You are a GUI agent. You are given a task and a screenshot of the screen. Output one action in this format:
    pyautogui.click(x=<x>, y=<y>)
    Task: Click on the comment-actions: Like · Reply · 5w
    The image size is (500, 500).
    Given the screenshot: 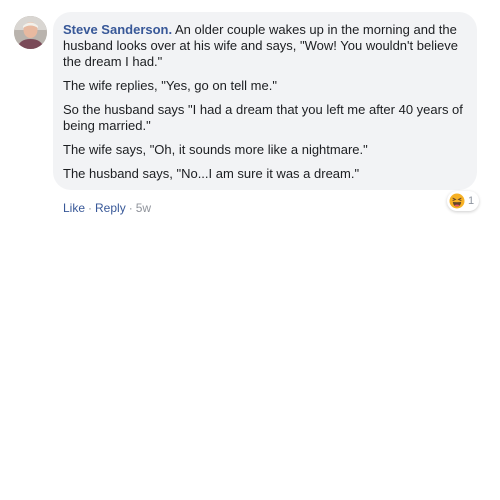 What is the action you would take?
    pyautogui.click(x=107, y=208)
    